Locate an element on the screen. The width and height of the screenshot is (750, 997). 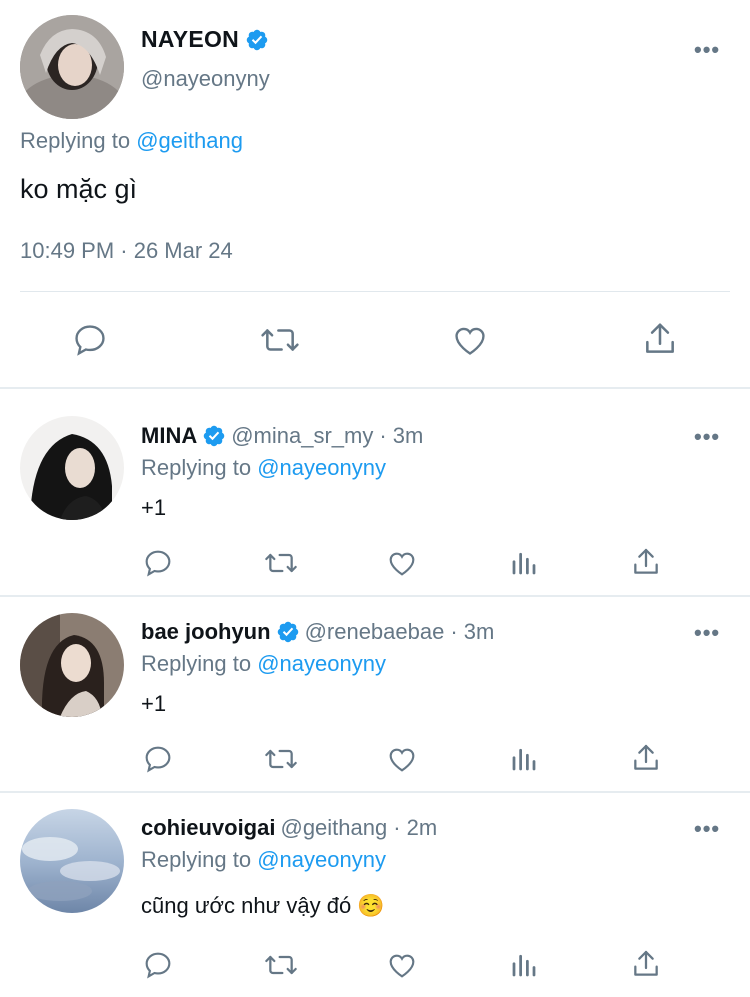
avatar-cohieuvoigai is located at coordinates (72, 861).